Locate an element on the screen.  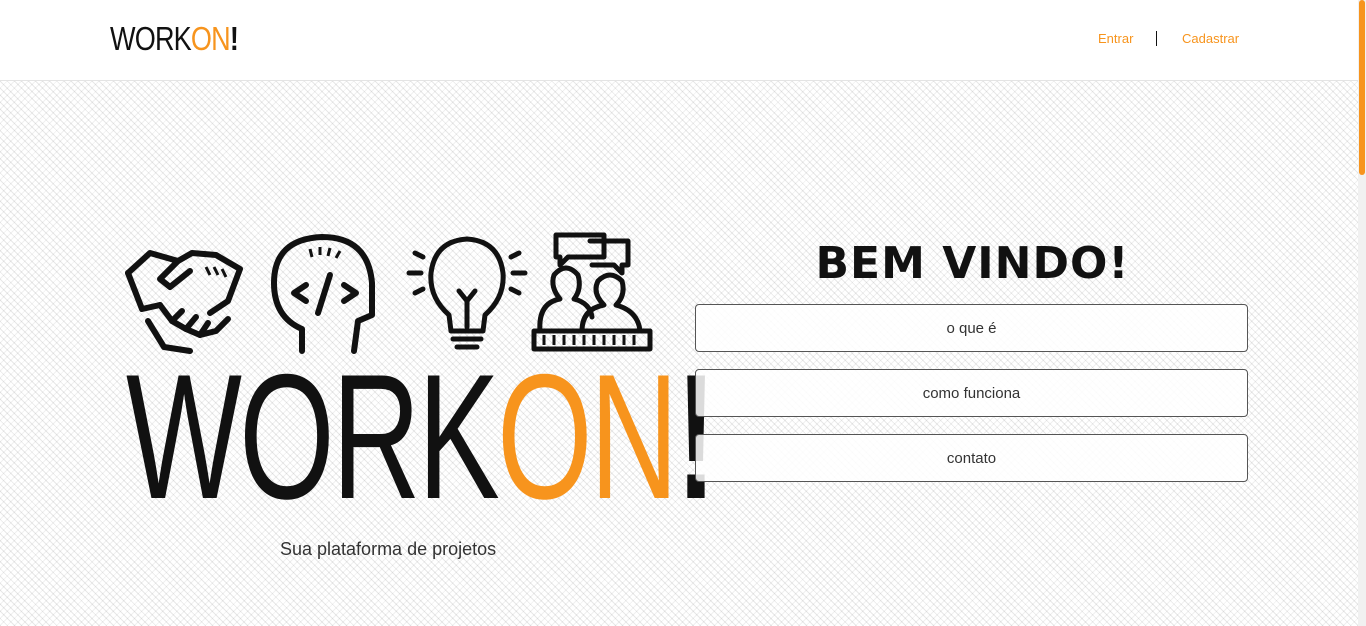
contato-button: contato is located at coordinates (971, 458).